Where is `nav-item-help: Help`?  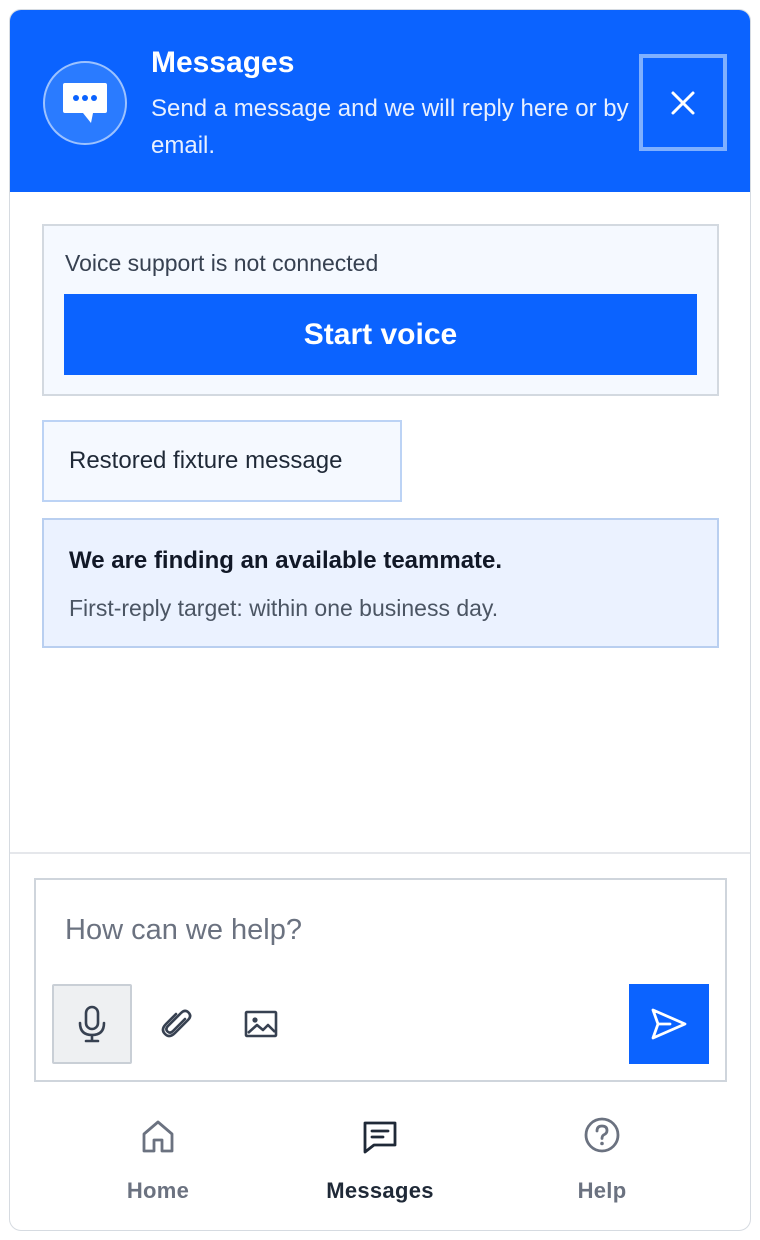
nav-item-help: Help is located at coordinates (602, 1158).